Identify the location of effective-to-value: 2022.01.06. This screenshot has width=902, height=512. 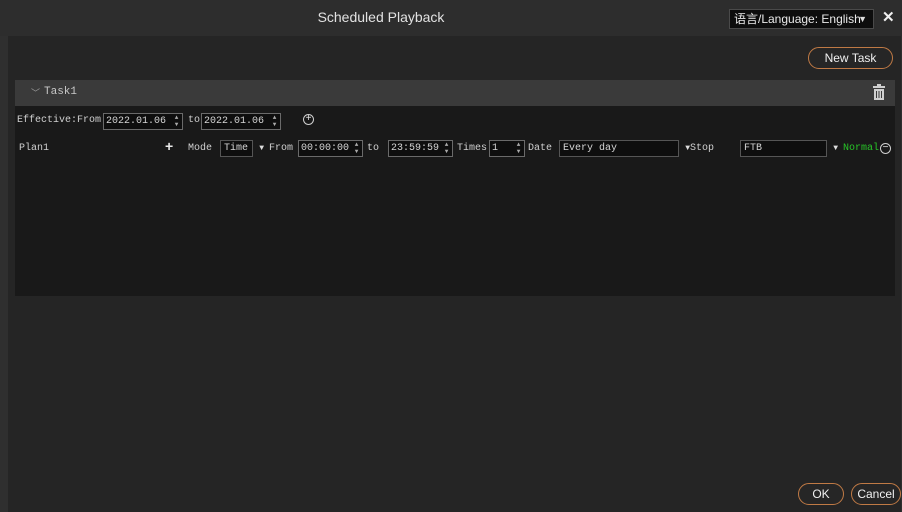
(234, 121).